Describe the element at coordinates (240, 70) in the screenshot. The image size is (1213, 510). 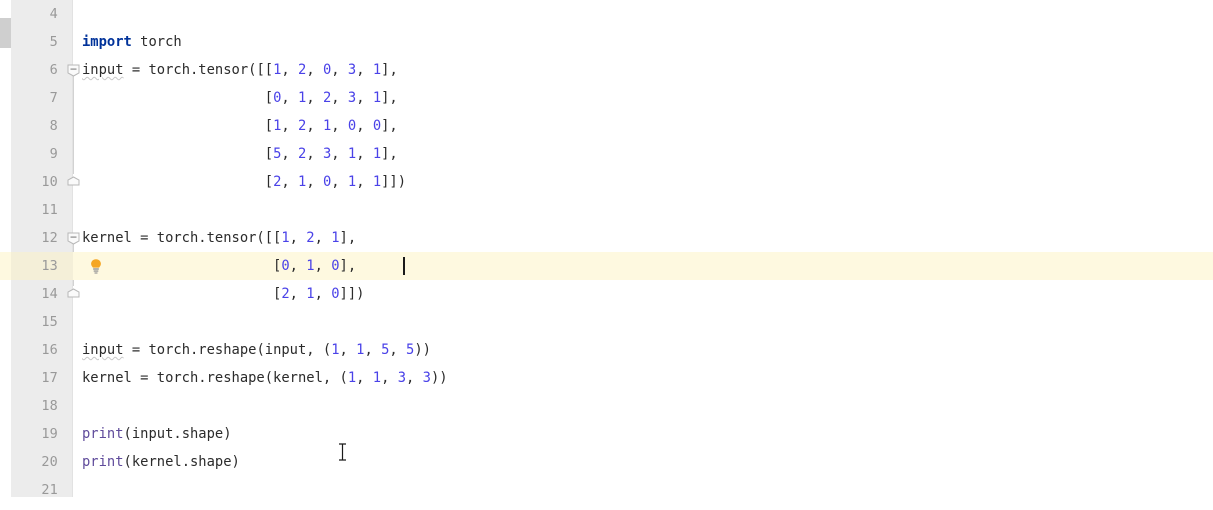
I see `line-content: input = torch.tensor([[1, 2, 0, 3, 1],` at that location.